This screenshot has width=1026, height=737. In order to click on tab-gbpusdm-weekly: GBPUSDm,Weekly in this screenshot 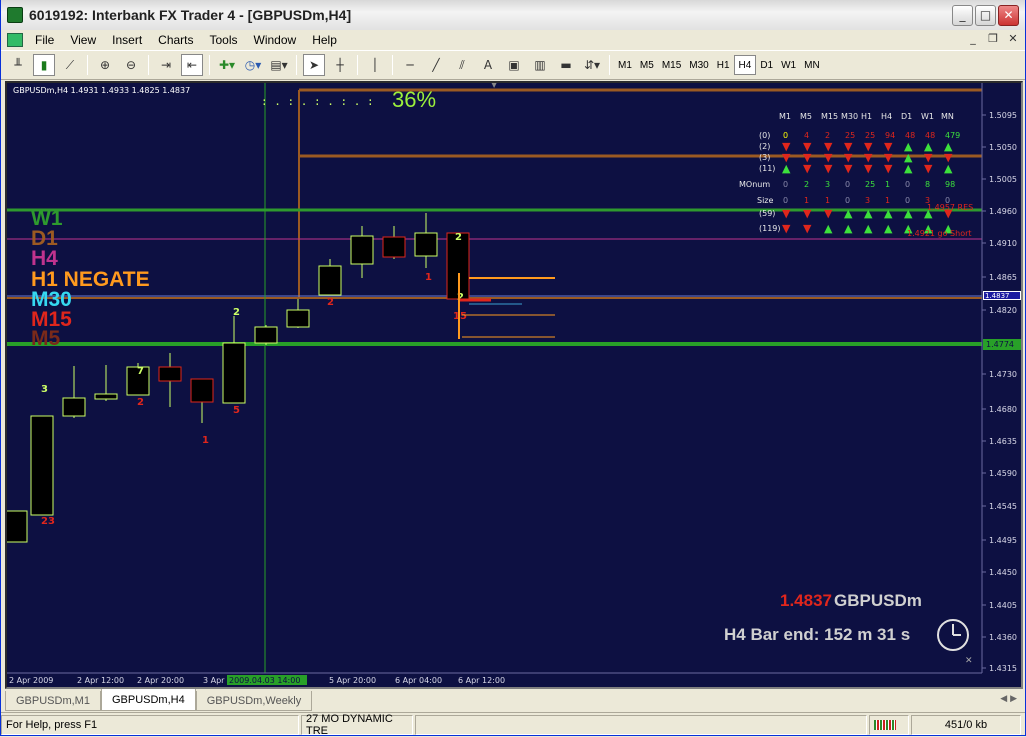, I will do `click(254, 701)`.